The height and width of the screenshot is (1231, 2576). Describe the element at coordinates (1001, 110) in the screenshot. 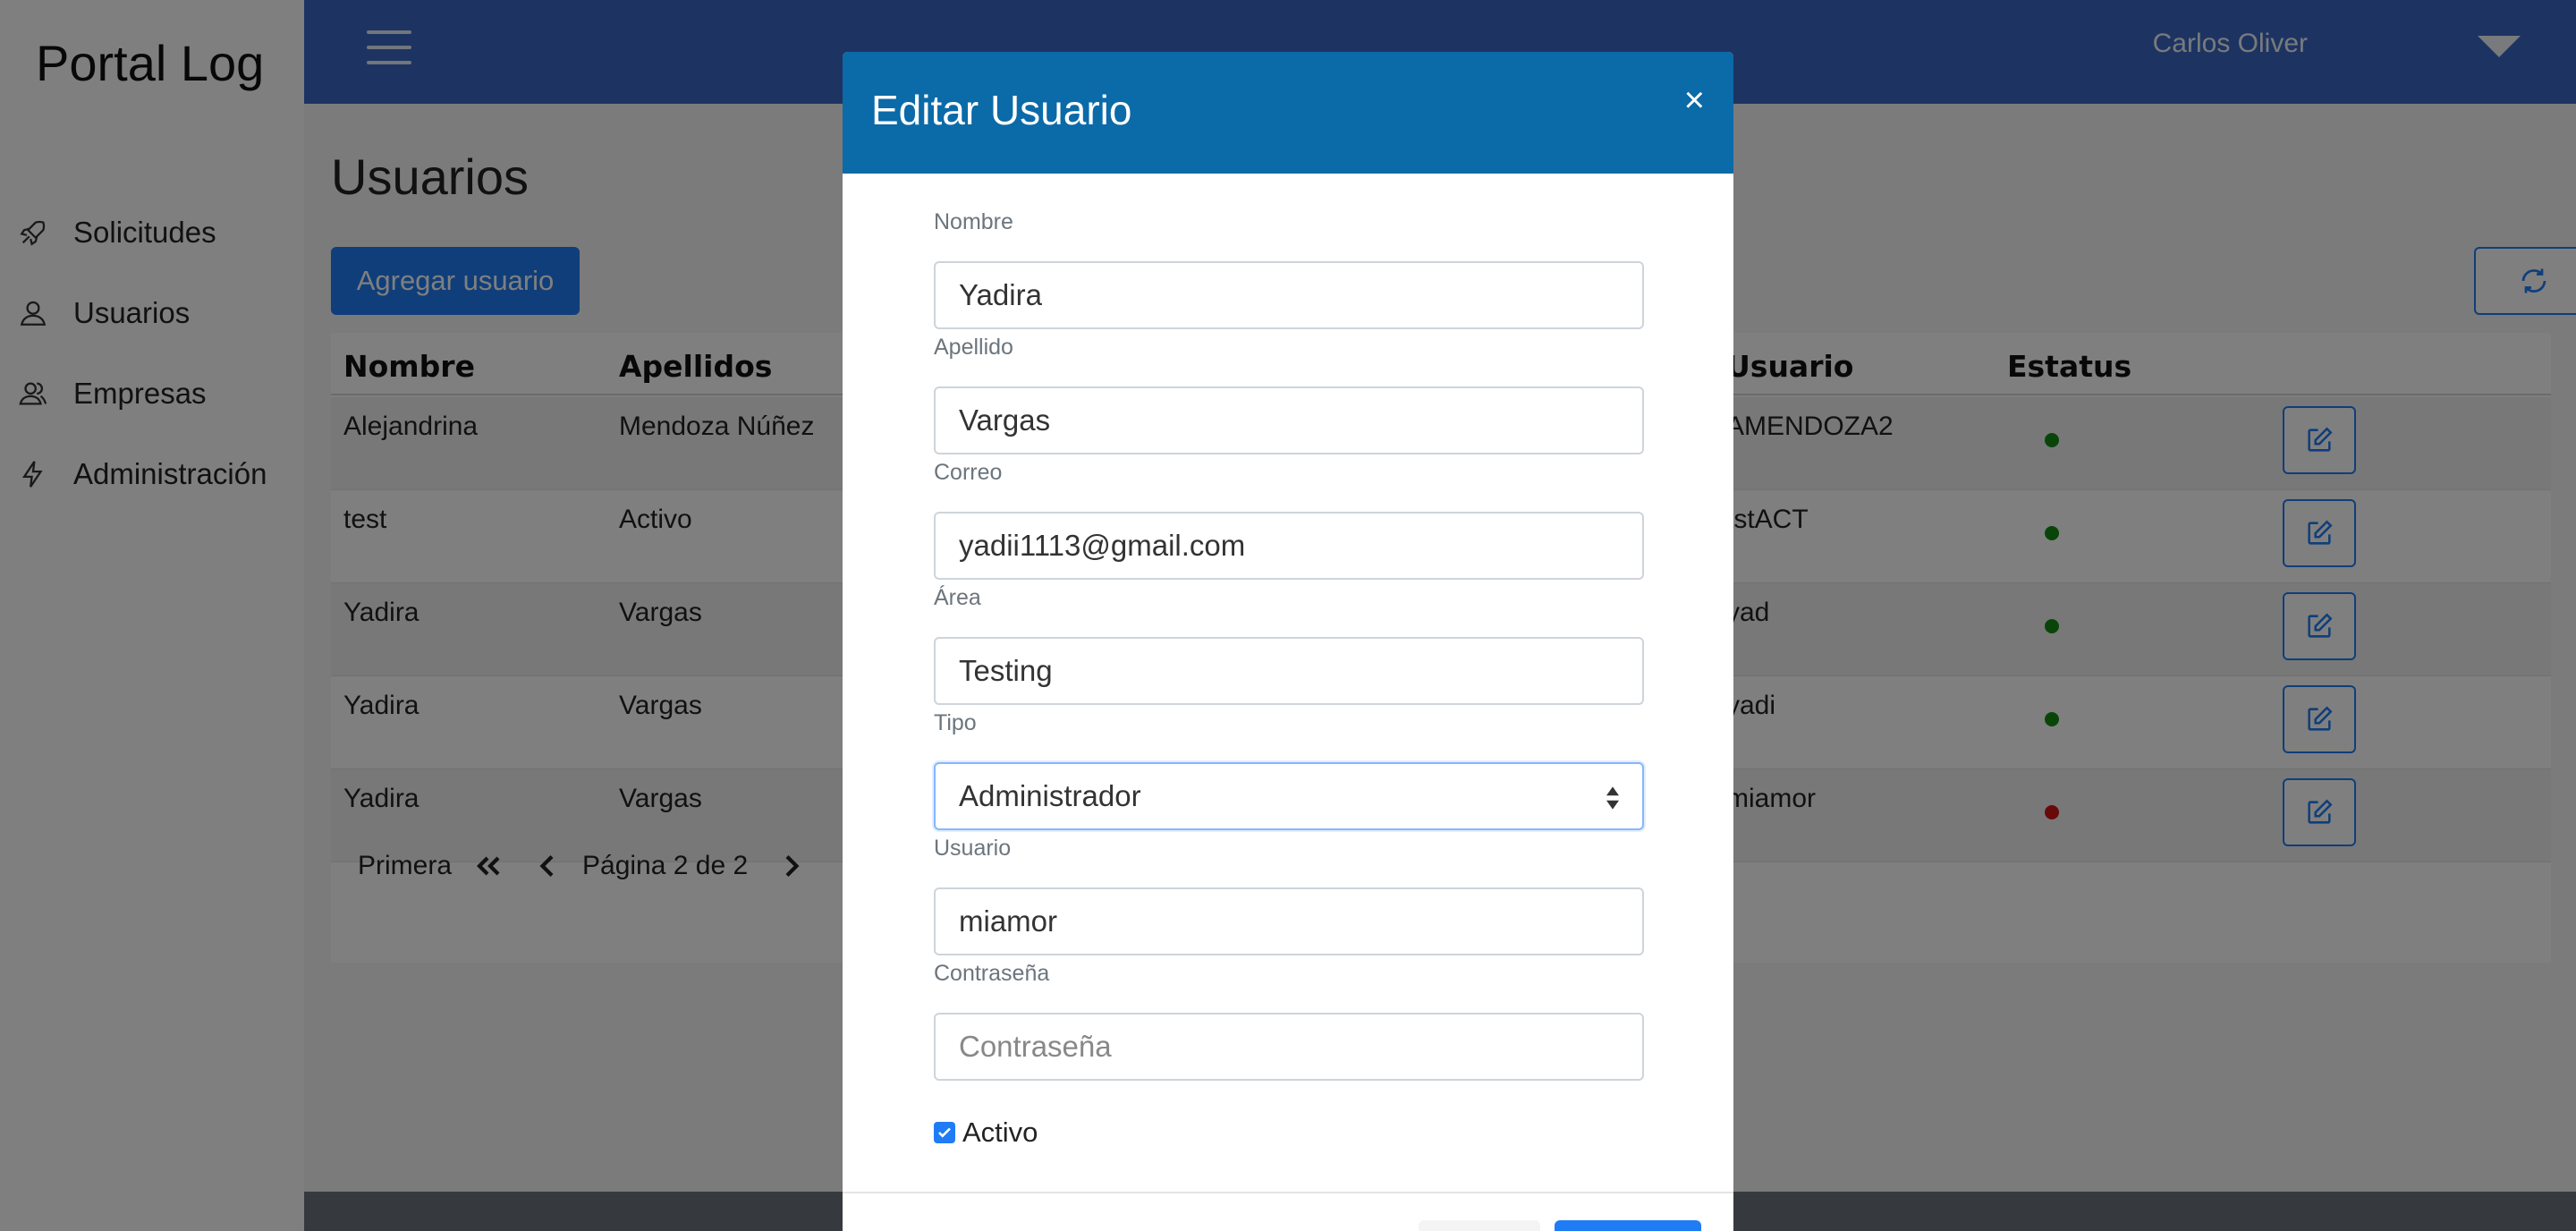

I see `modal-title: Editar Usuario` at that location.